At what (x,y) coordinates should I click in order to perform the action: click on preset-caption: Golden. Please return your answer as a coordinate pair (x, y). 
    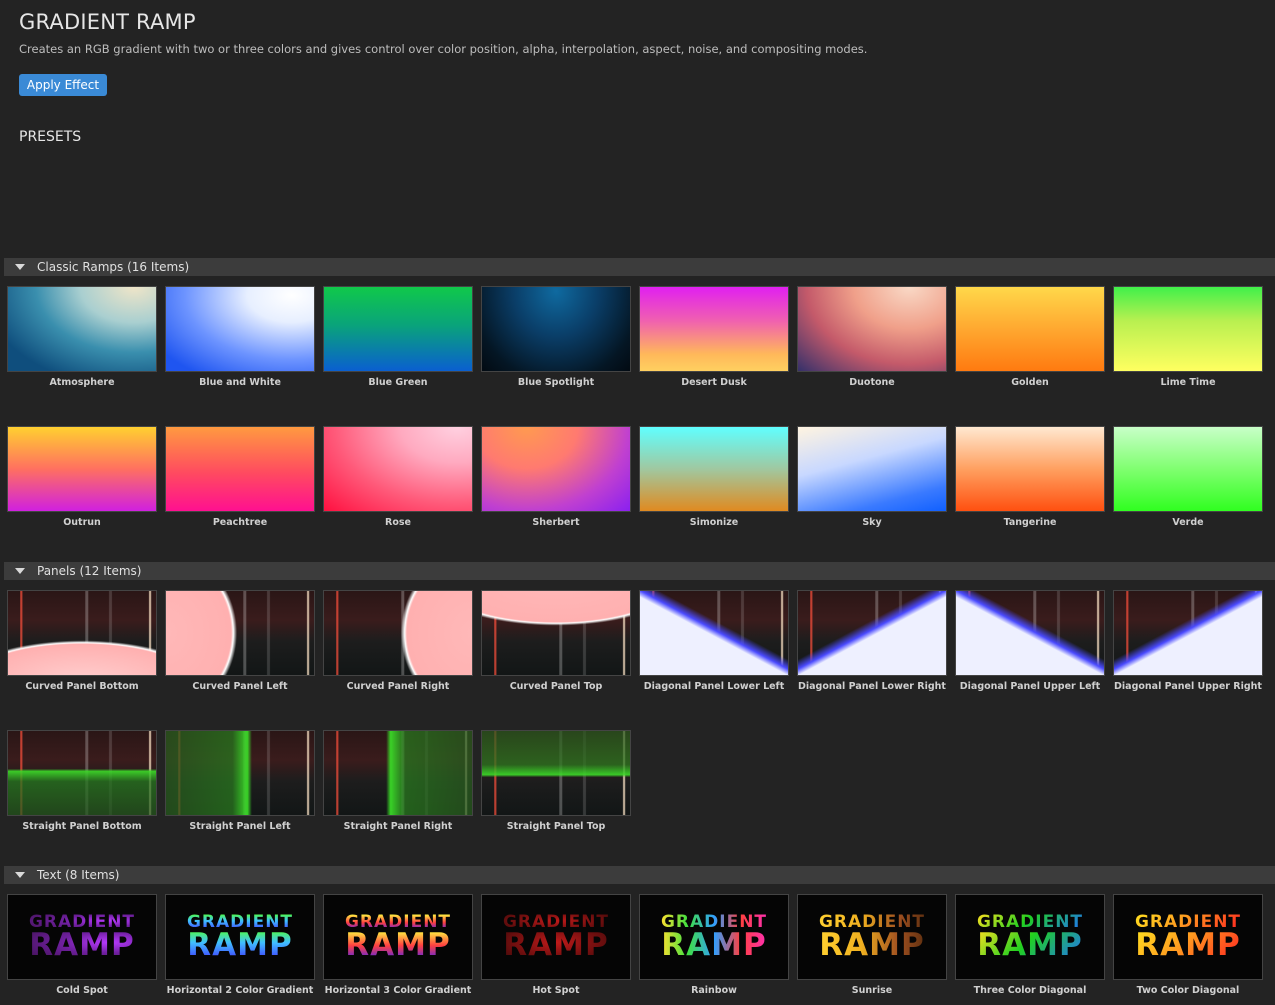
    Looking at the image, I should click on (1030, 382).